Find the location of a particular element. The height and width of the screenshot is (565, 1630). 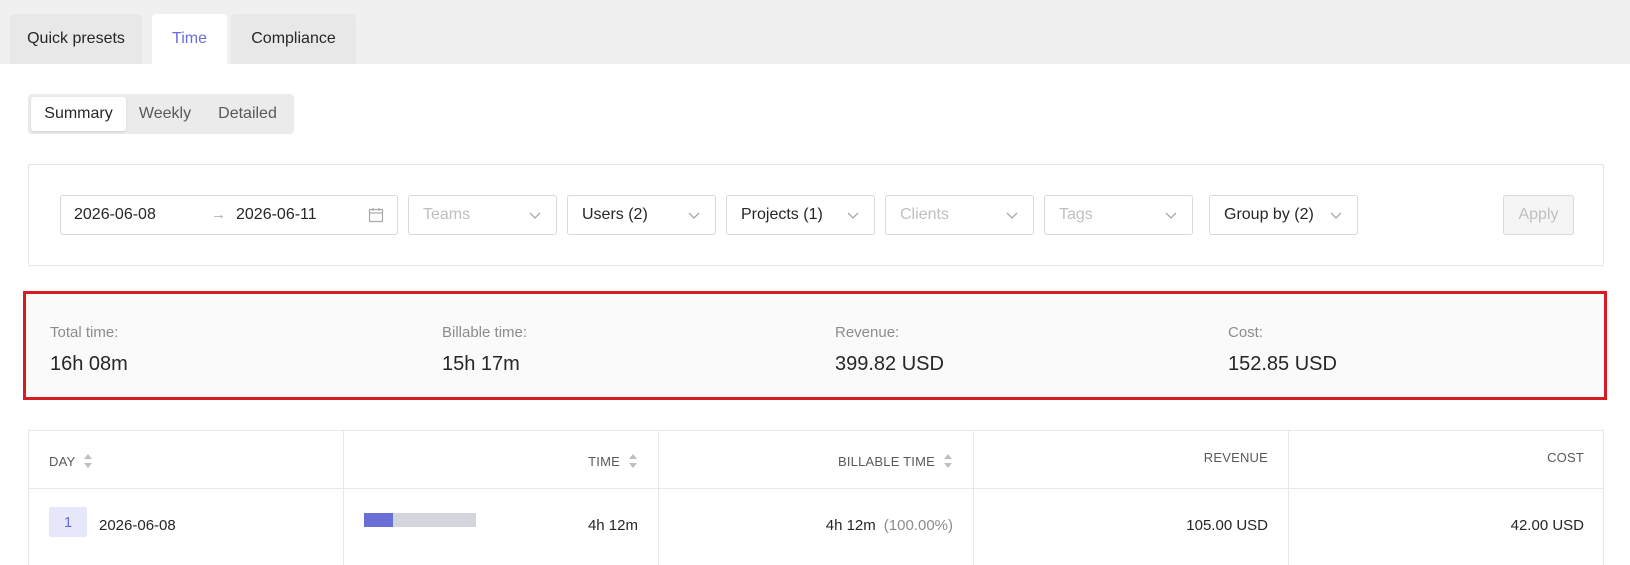

header-billable-time: BILLABLE TIME is located at coordinates (895, 461).